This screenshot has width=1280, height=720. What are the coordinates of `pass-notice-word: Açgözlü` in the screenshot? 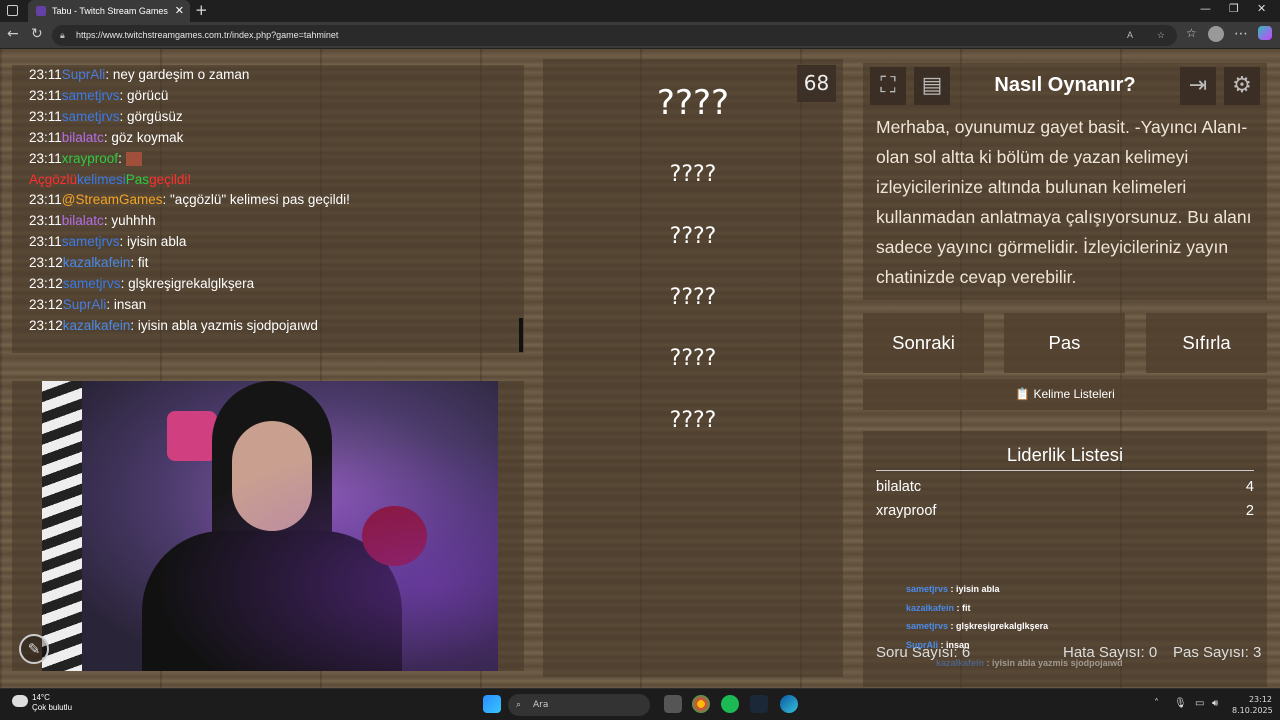 It's located at (53, 179).